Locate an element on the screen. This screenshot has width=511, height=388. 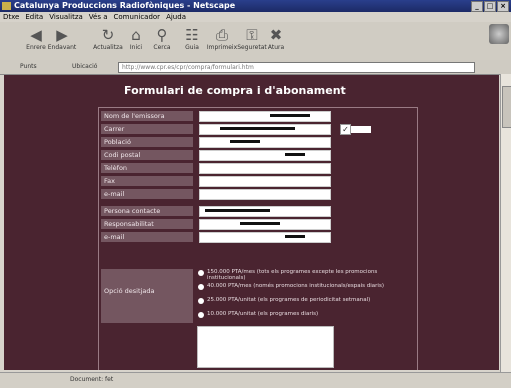
print-icon: ⎙ is located at coordinates (221, 35).